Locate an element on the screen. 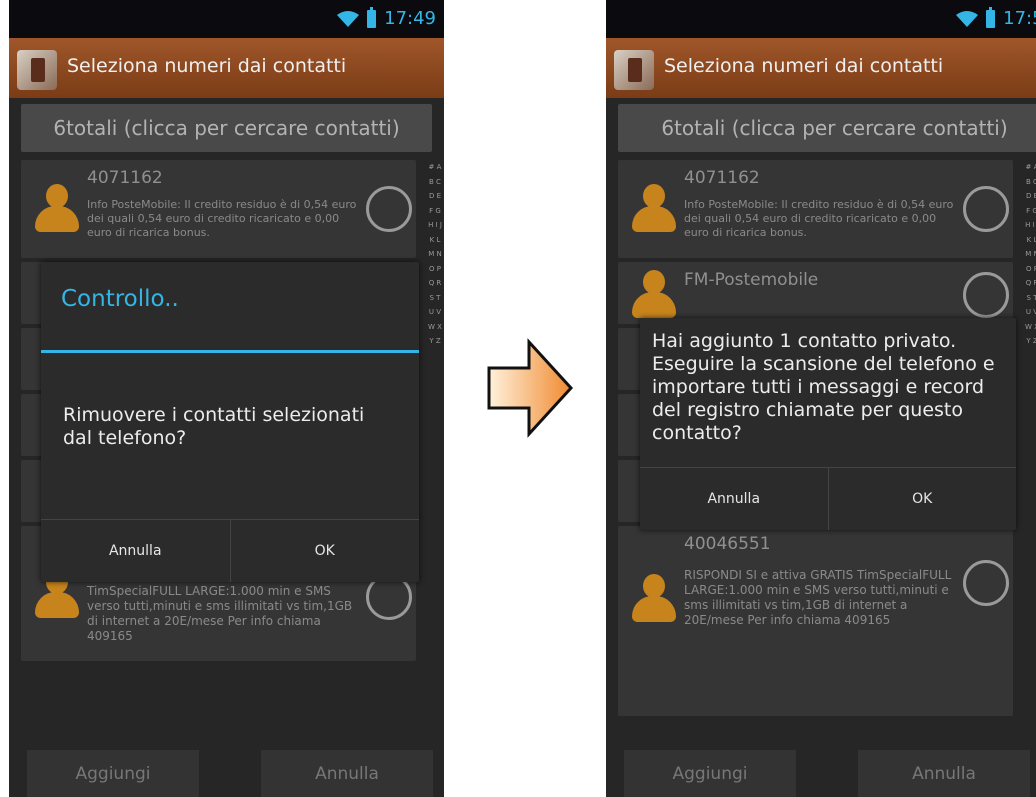  dialog-divider is located at coordinates (230, 351).